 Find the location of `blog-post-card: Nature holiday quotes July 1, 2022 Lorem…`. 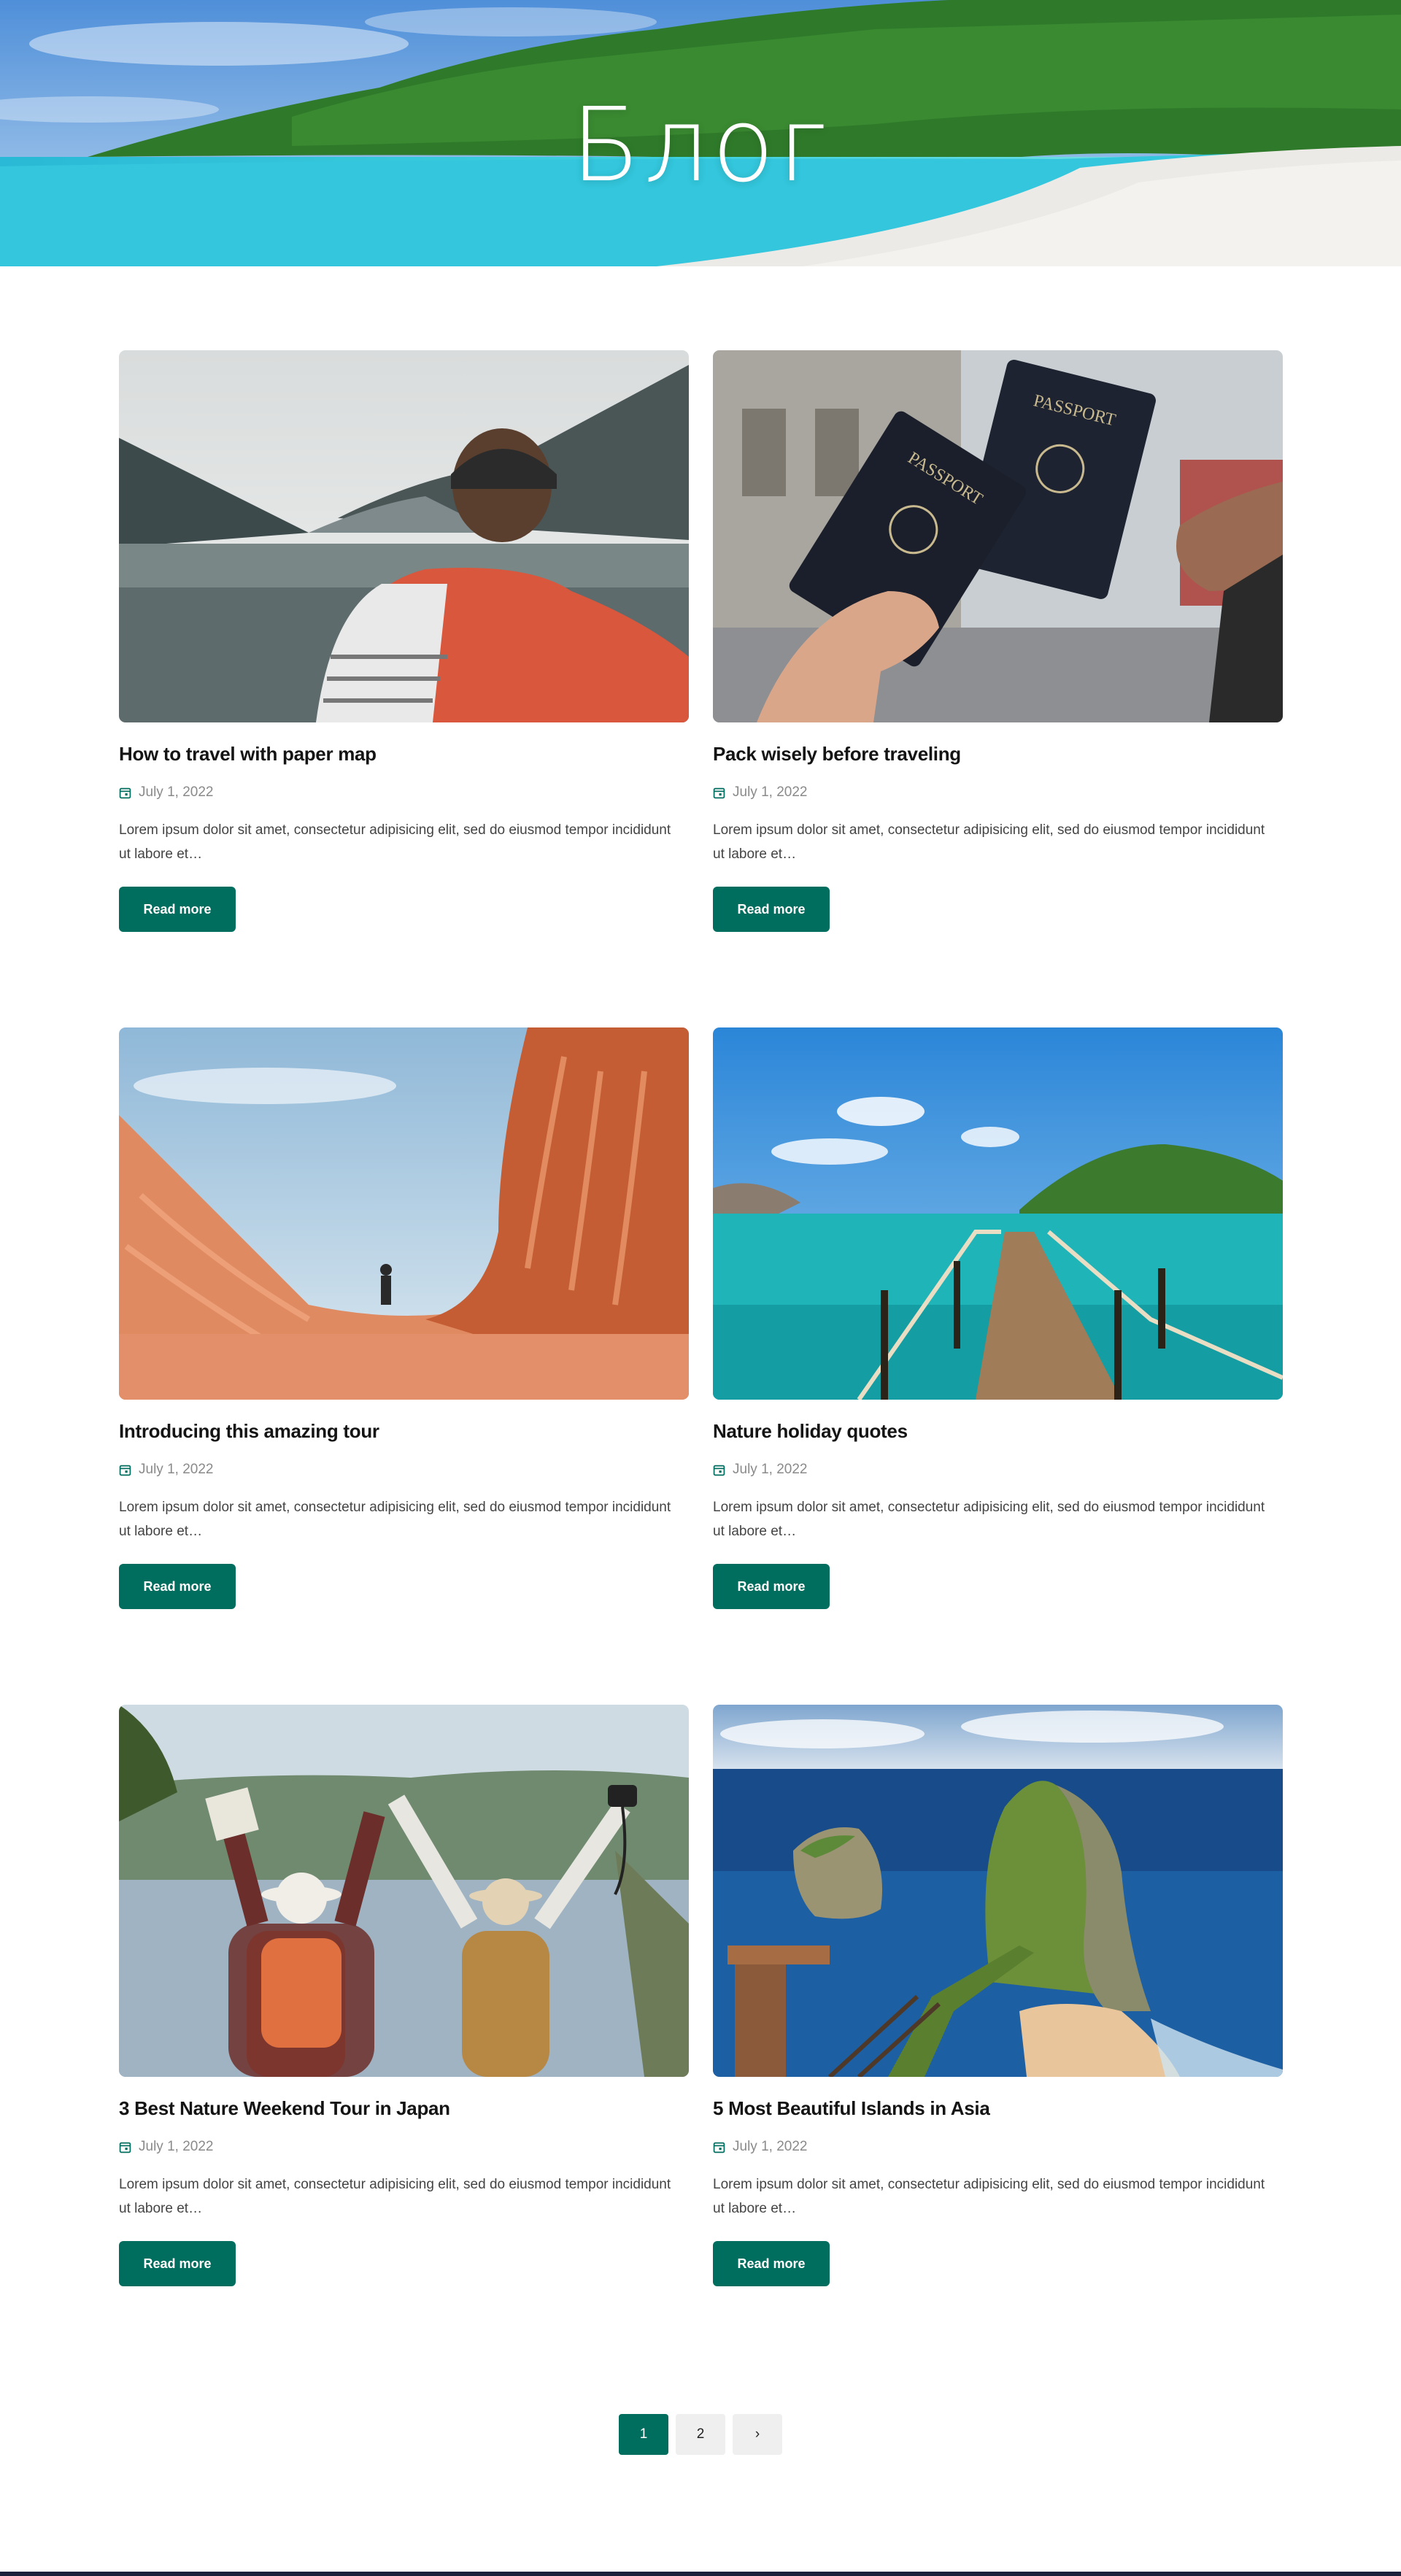

blog-post-card: Nature holiday quotes July 1, 2022 Lorem… is located at coordinates (998, 1366).